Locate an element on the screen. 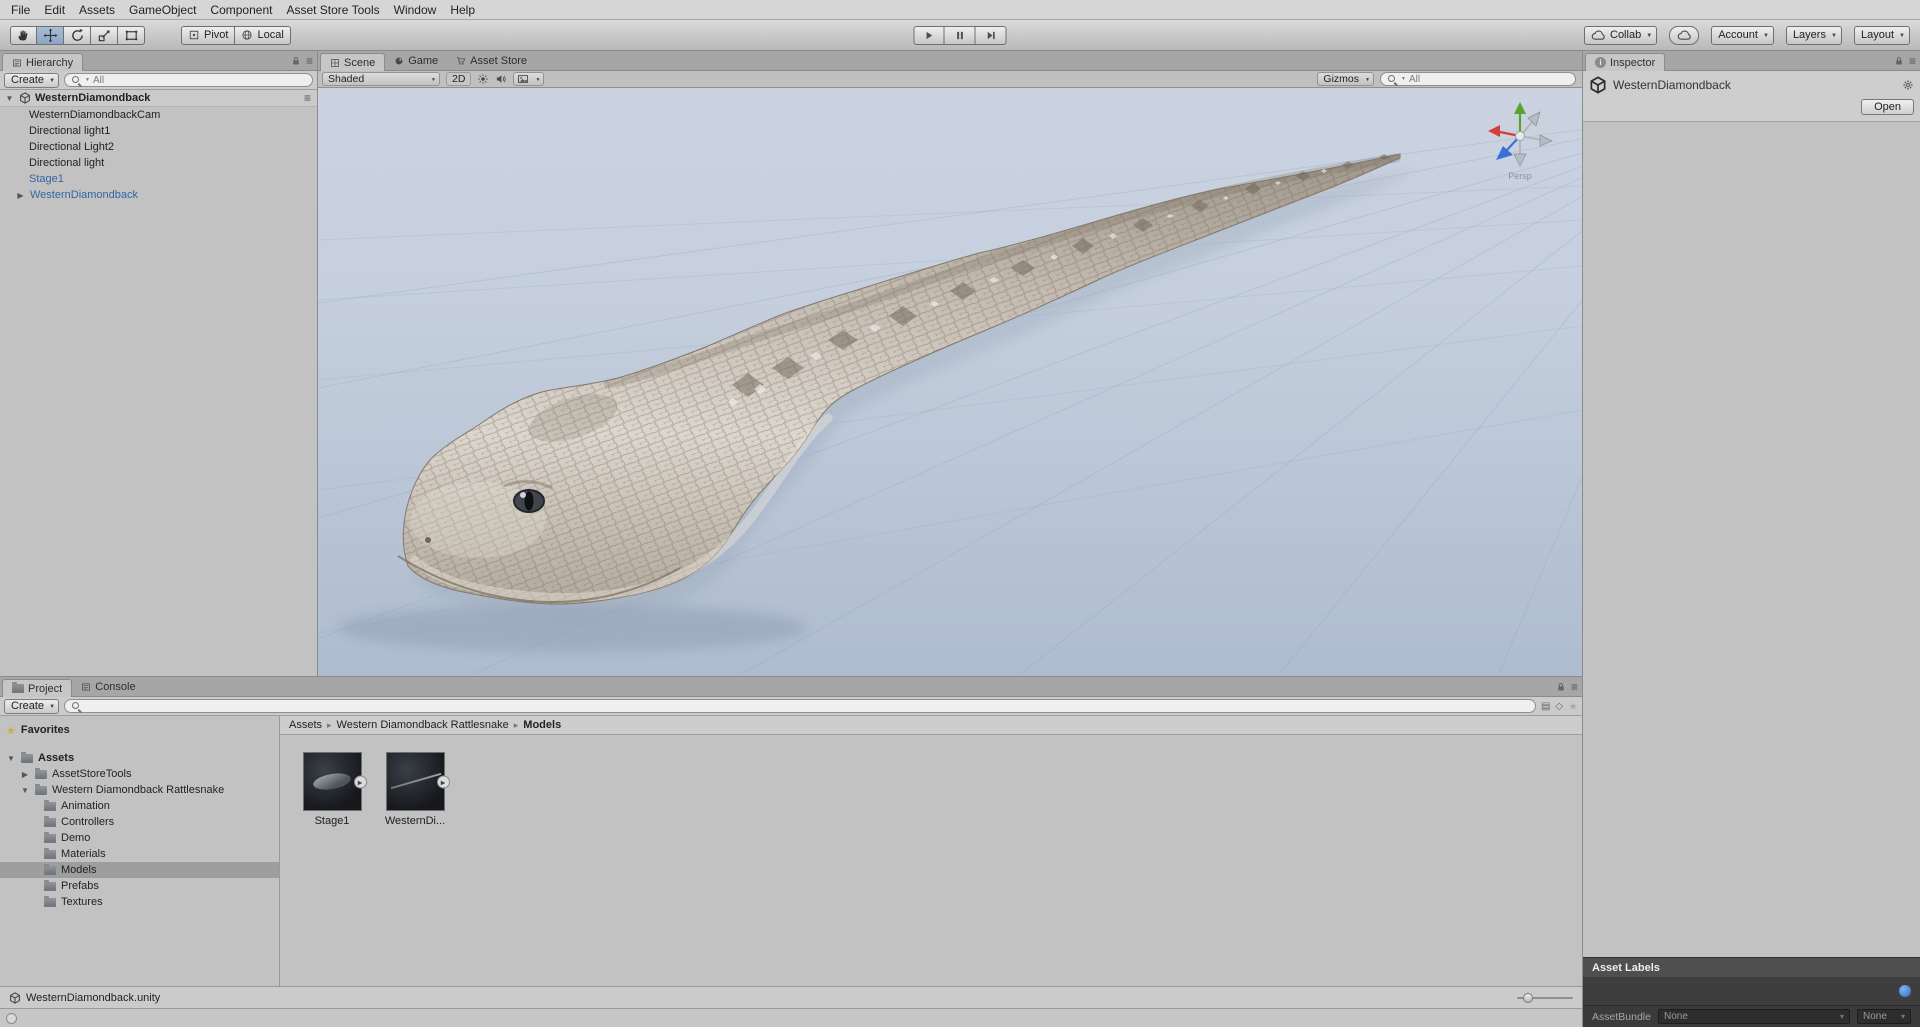 Image resolution: width=1920 pixels, height=1027 pixels. menu-component: Component is located at coordinates (241, 10).